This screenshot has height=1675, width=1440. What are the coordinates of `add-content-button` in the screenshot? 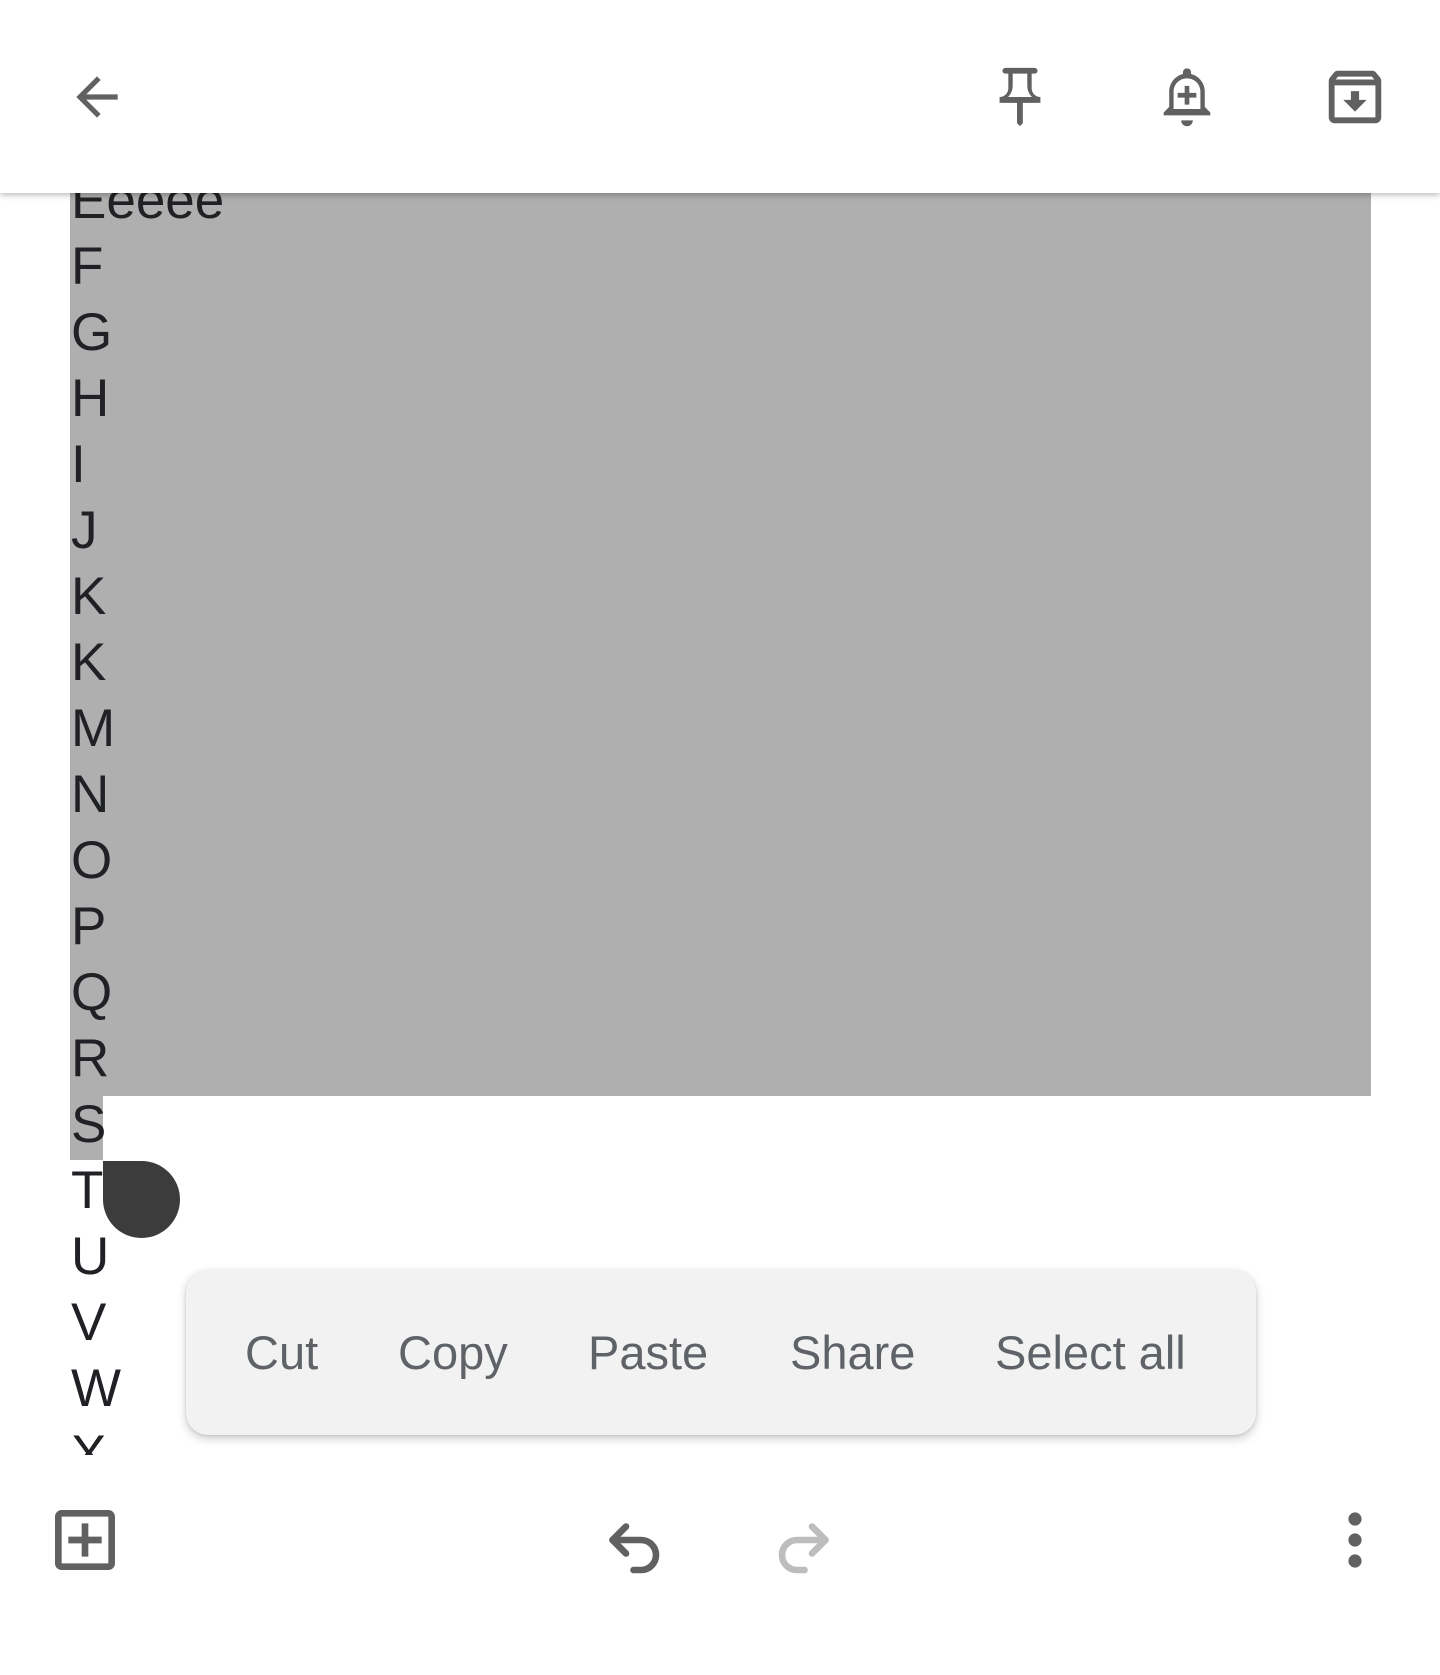 It's located at (85, 1540).